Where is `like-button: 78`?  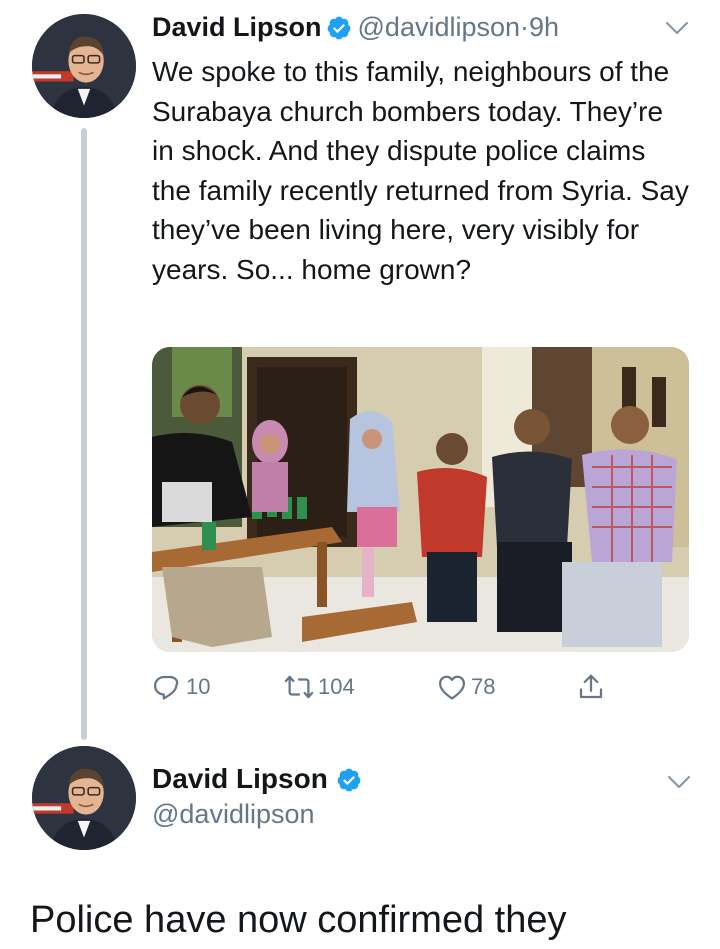 like-button: 78 is located at coordinates (466, 687).